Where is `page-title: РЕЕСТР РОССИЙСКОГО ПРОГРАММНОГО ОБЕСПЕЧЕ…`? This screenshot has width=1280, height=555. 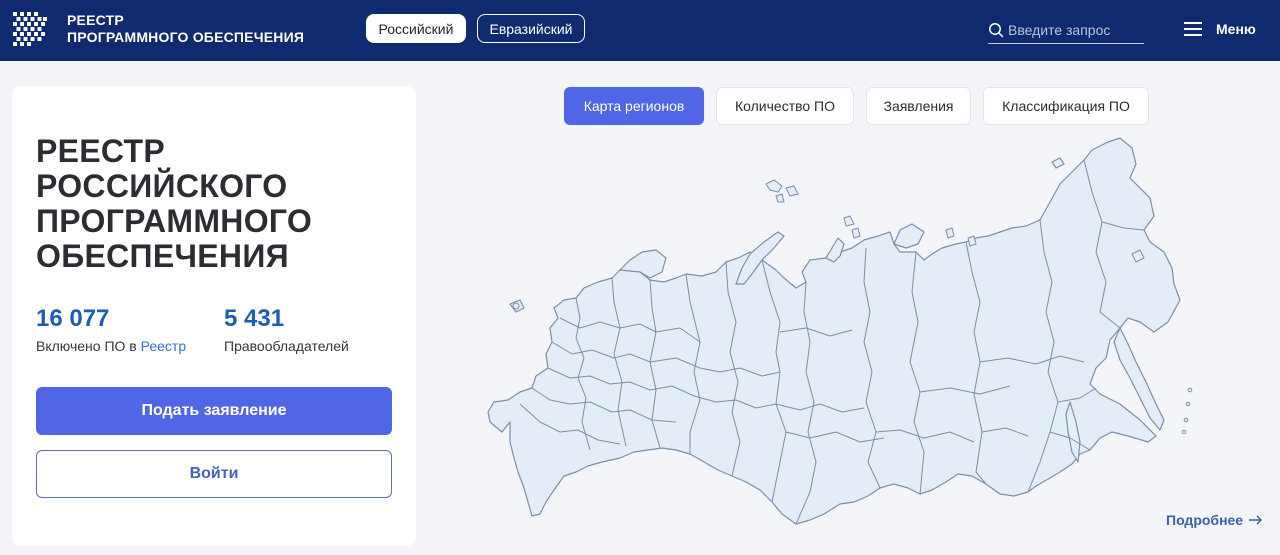
page-title: РЕЕСТР РОССИЙСКОГО ПРОГРАММНОГО ОБЕСПЕЧЕ… is located at coordinates (174, 204).